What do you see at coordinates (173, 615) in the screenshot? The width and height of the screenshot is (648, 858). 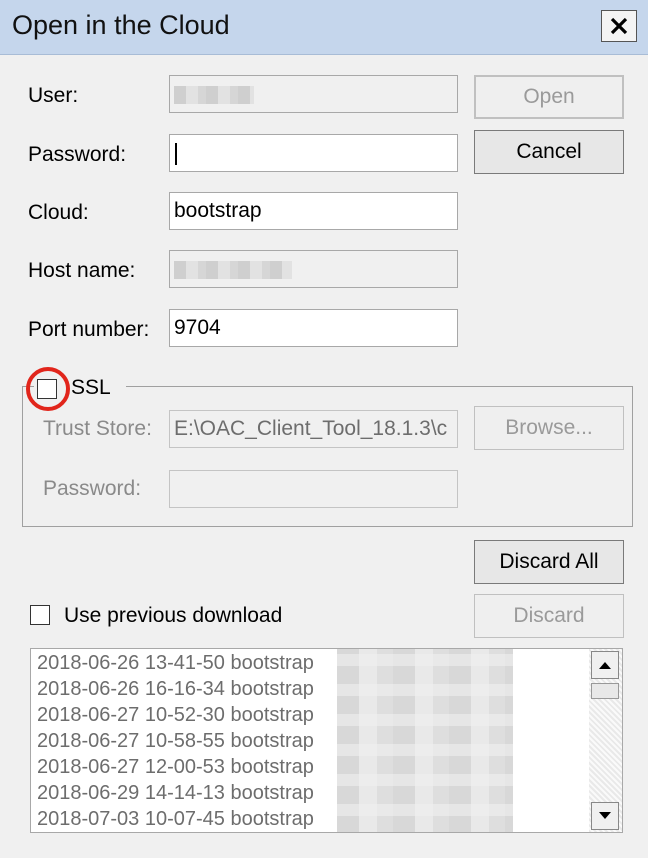 I see `use-previous-download-label: Use previous download` at bounding box center [173, 615].